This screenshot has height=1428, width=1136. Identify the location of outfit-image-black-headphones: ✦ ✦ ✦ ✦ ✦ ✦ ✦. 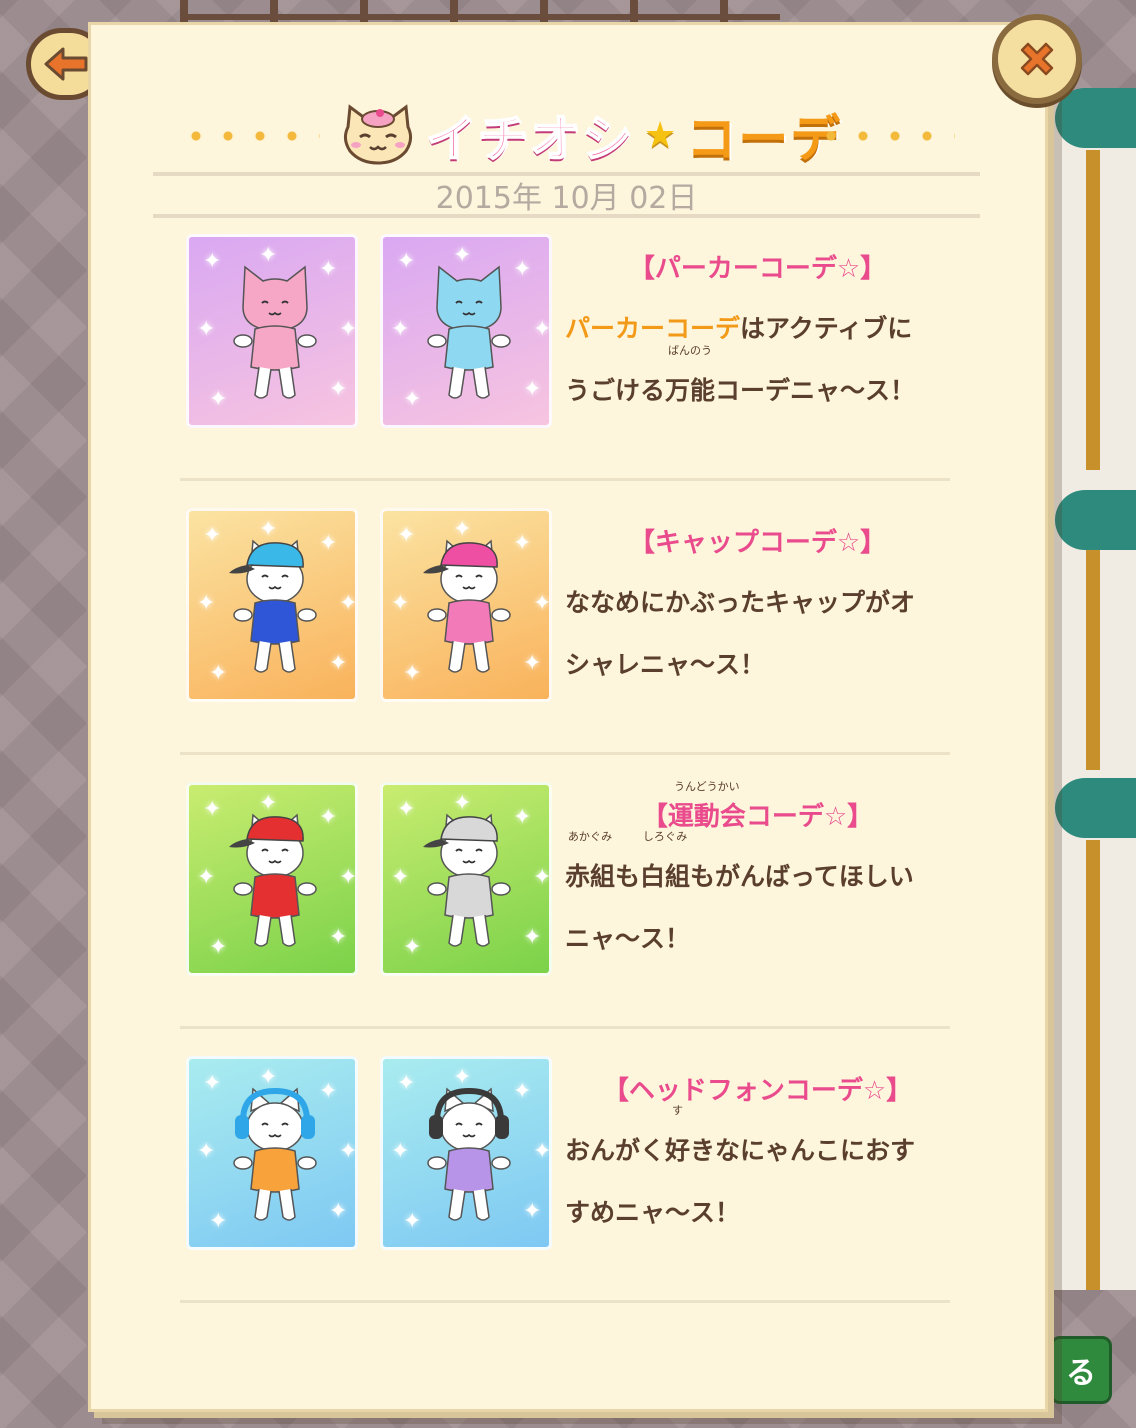
(466, 1153).